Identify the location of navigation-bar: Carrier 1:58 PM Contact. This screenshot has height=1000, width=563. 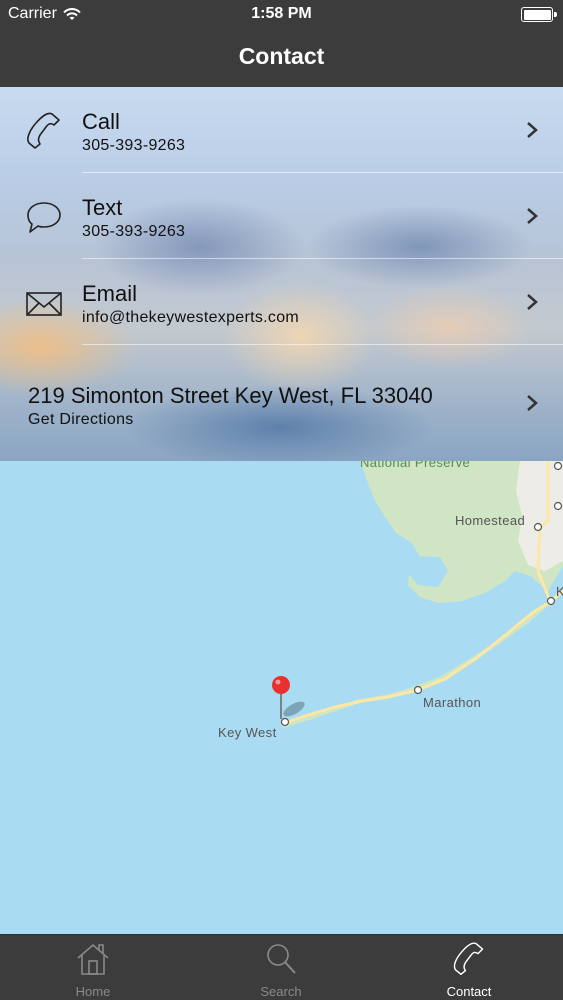
(281, 43).